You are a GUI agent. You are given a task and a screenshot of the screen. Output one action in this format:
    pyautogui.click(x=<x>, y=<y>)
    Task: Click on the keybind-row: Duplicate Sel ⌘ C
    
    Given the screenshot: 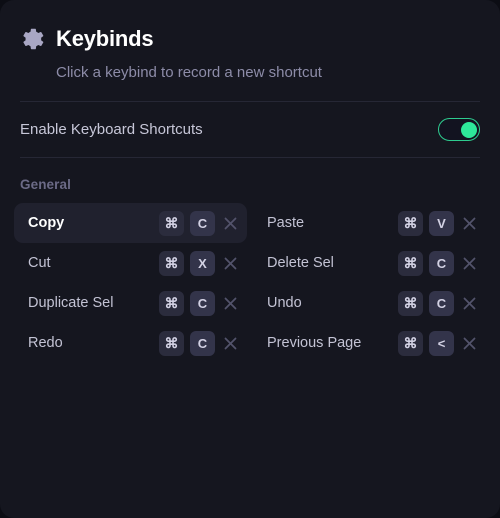 What is the action you would take?
    pyautogui.click(x=130, y=303)
    